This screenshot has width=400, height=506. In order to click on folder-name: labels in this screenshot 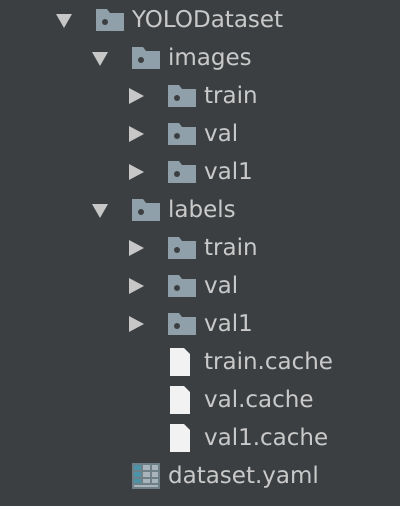, I will do `click(202, 210)`.